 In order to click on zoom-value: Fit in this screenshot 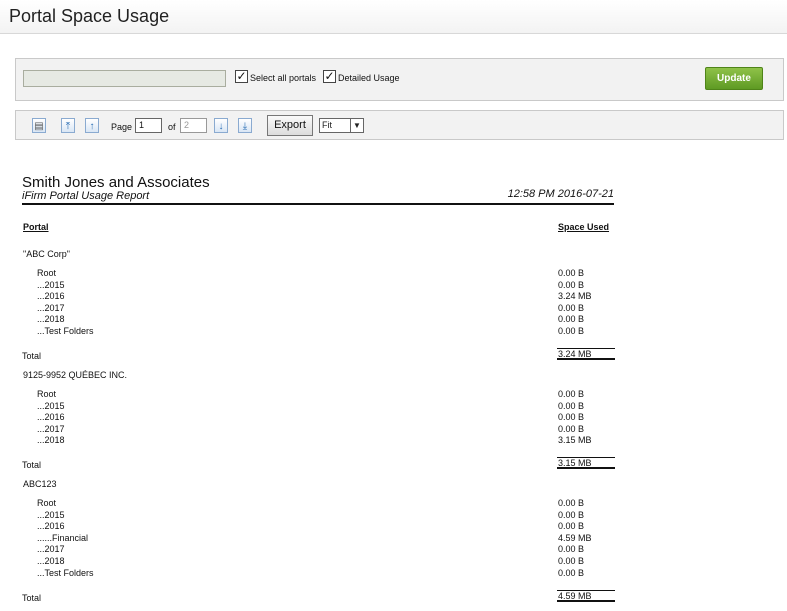, I will do `click(327, 125)`.